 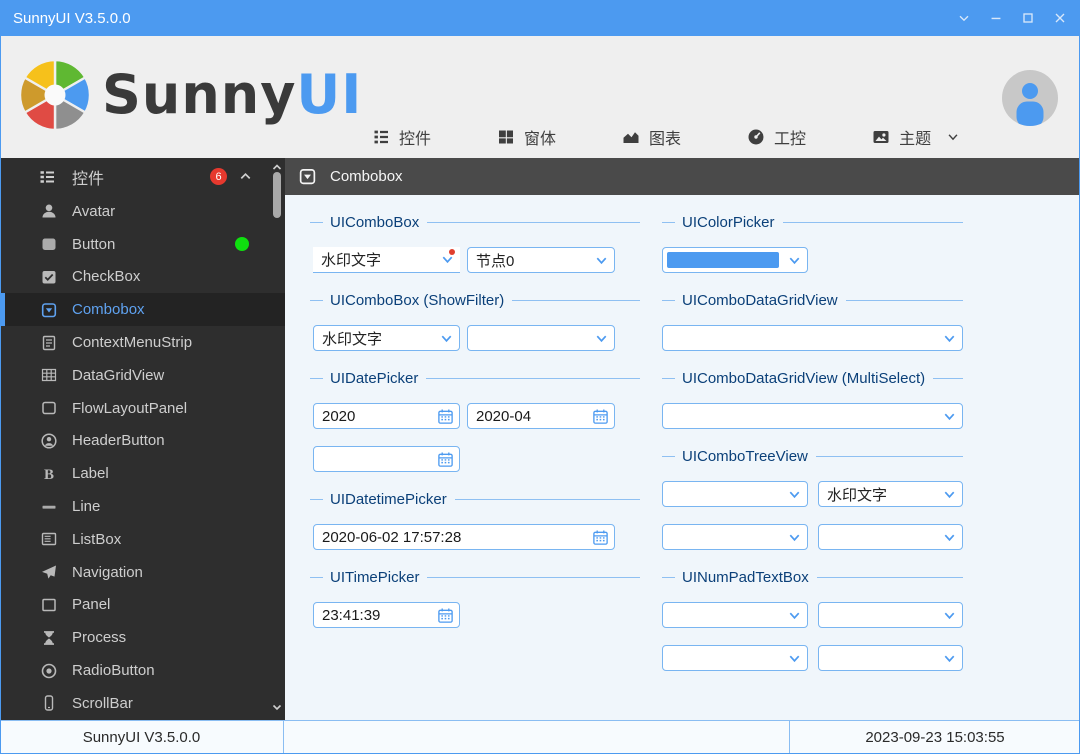 What do you see at coordinates (72, 18) in the screenshot?
I see `window-title: SunnyUI V3.5.0.0` at bounding box center [72, 18].